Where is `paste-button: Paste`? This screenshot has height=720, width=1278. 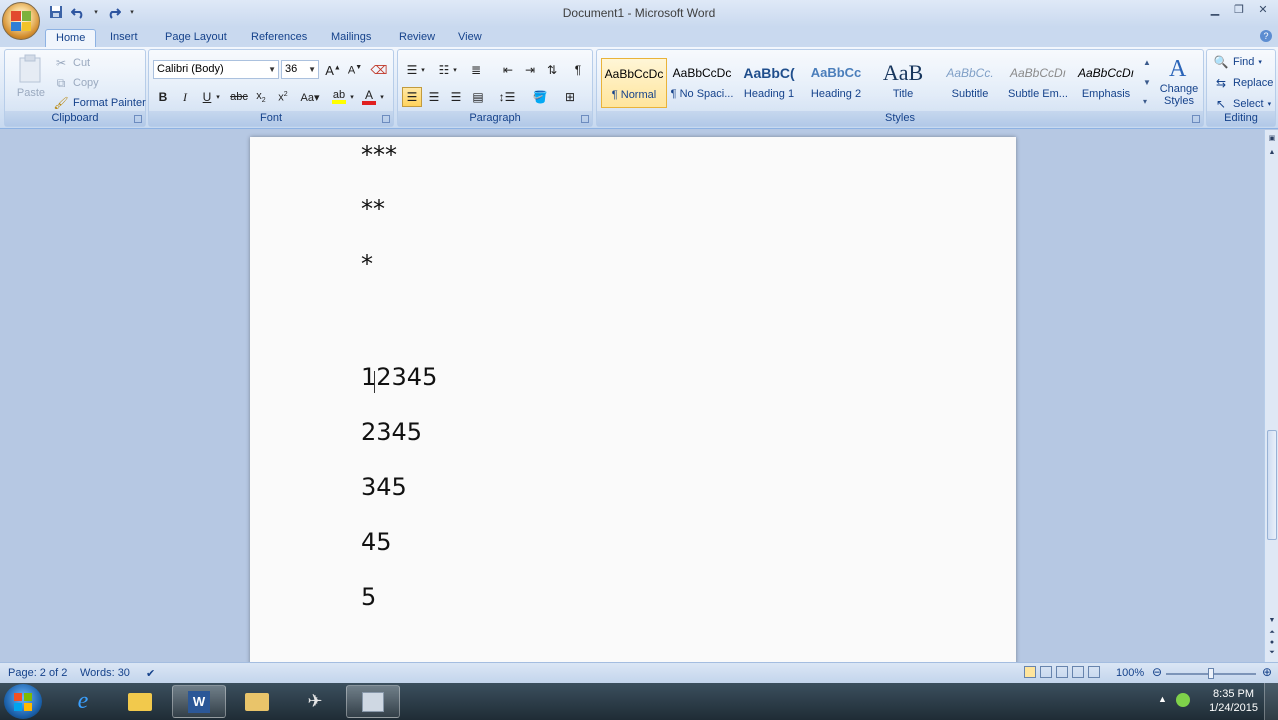 paste-button: Paste is located at coordinates (31, 79).